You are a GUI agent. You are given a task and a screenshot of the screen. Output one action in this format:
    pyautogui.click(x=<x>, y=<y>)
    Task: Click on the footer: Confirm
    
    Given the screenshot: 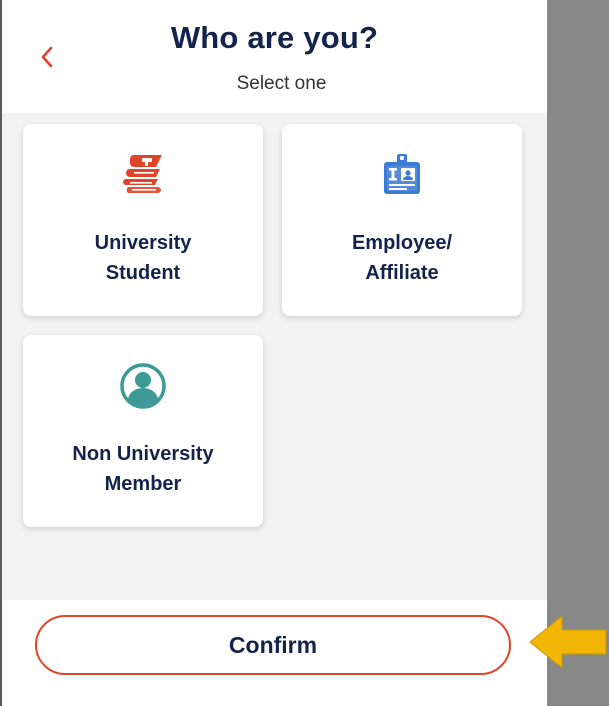 What is the action you would take?
    pyautogui.click(x=274, y=653)
    